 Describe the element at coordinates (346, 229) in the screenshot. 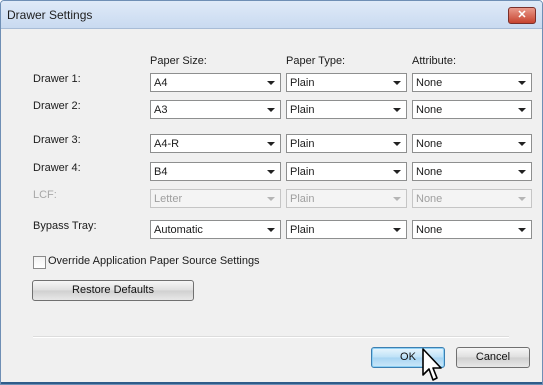

I see `bypass-tray-paper-type-select: Plain` at that location.